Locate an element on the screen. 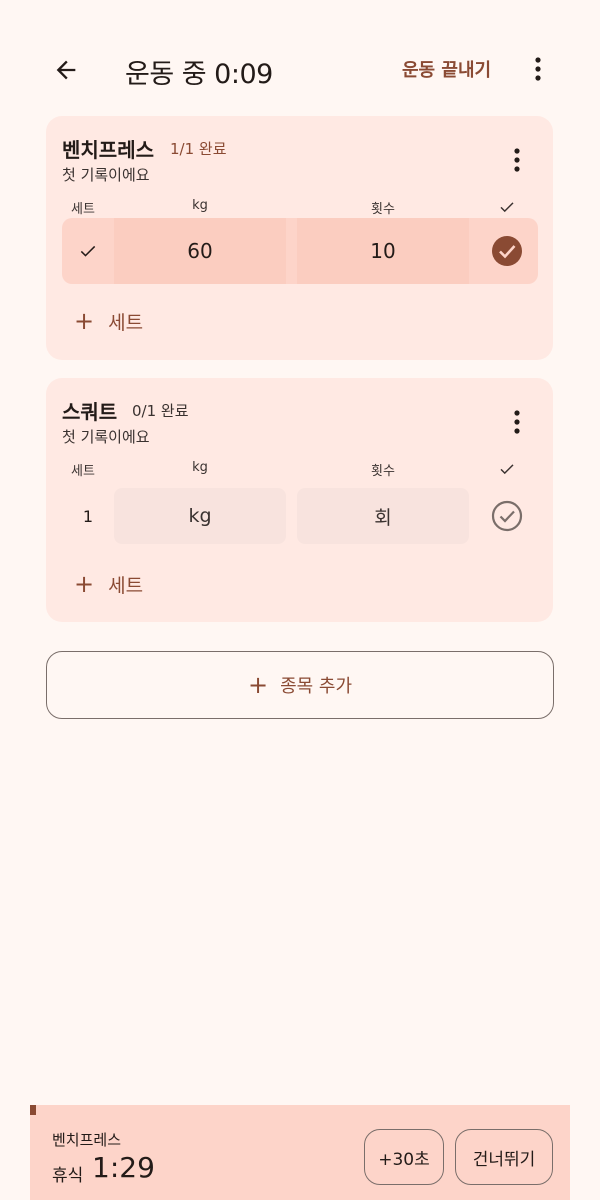 This screenshot has height=1200, width=600. exercise-name: 벤치프레스 is located at coordinates (108, 150).